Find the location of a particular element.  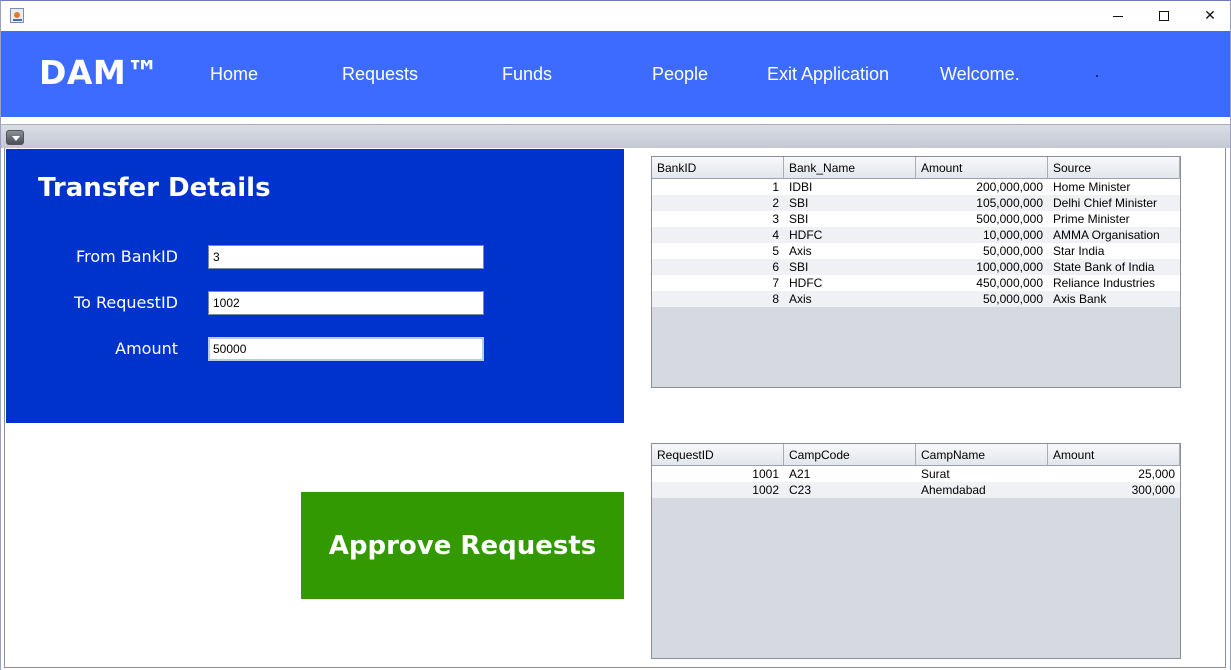

table-cell: Delhi Chief Minister is located at coordinates (1105, 203).